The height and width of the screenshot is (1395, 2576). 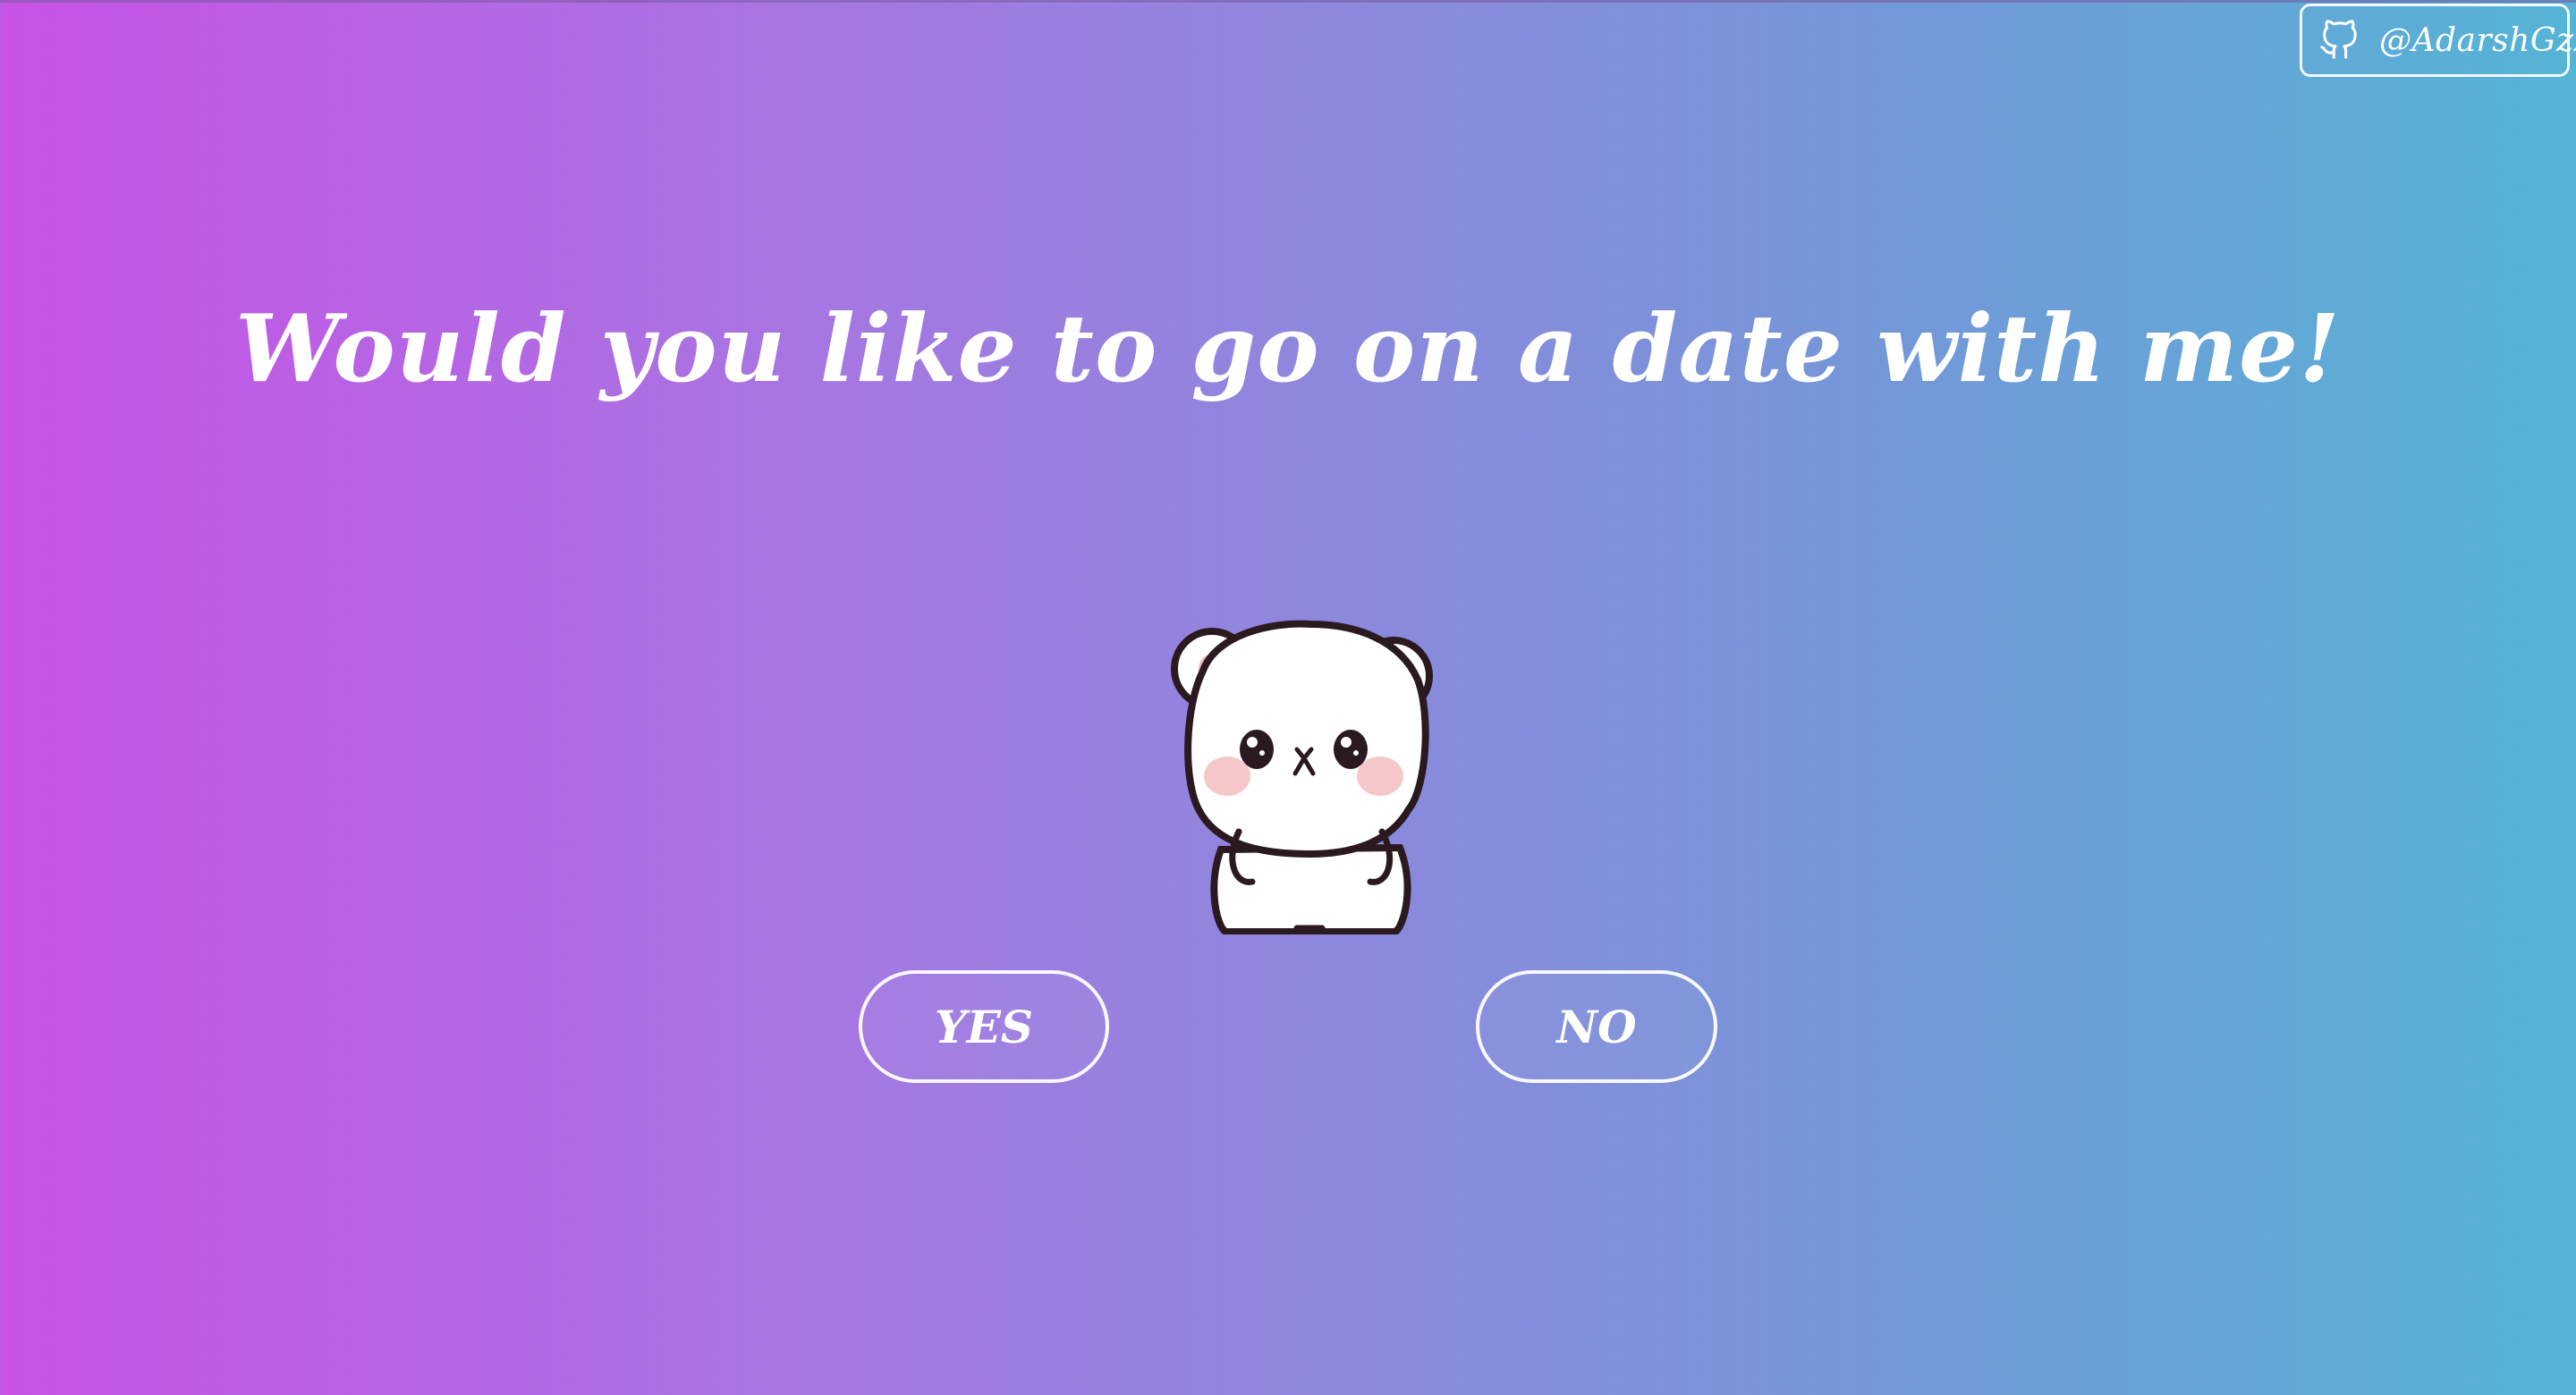 What do you see at coordinates (2339, 40) in the screenshot?
I see `github-icon` at bounding box center [2339, 40].